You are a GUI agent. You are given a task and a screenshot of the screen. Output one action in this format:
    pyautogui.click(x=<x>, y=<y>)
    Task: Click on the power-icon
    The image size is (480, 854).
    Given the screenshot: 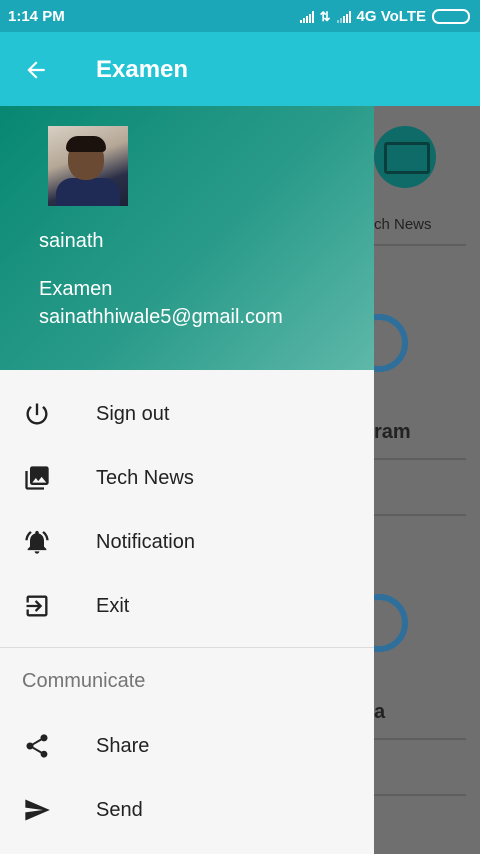 What is the action you would take?
    pyautogui.click(x=37, y=414)
    